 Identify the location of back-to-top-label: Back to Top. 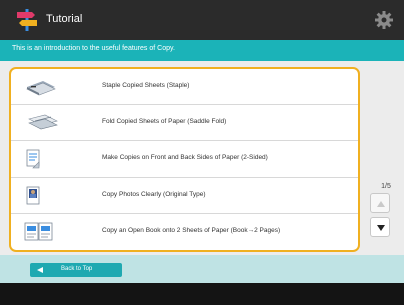
(77, 269).